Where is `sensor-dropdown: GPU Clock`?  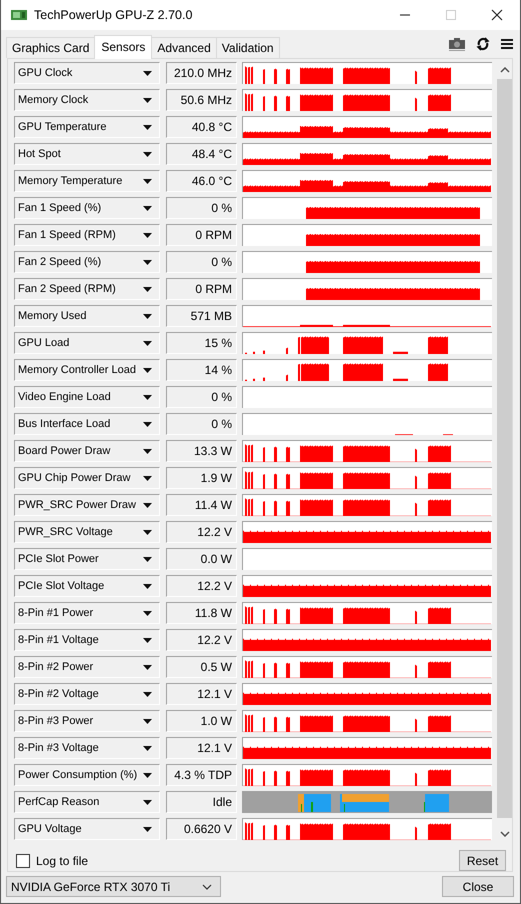 sensor-dropdown: GPU Clock is located at coordinates (87, 73).